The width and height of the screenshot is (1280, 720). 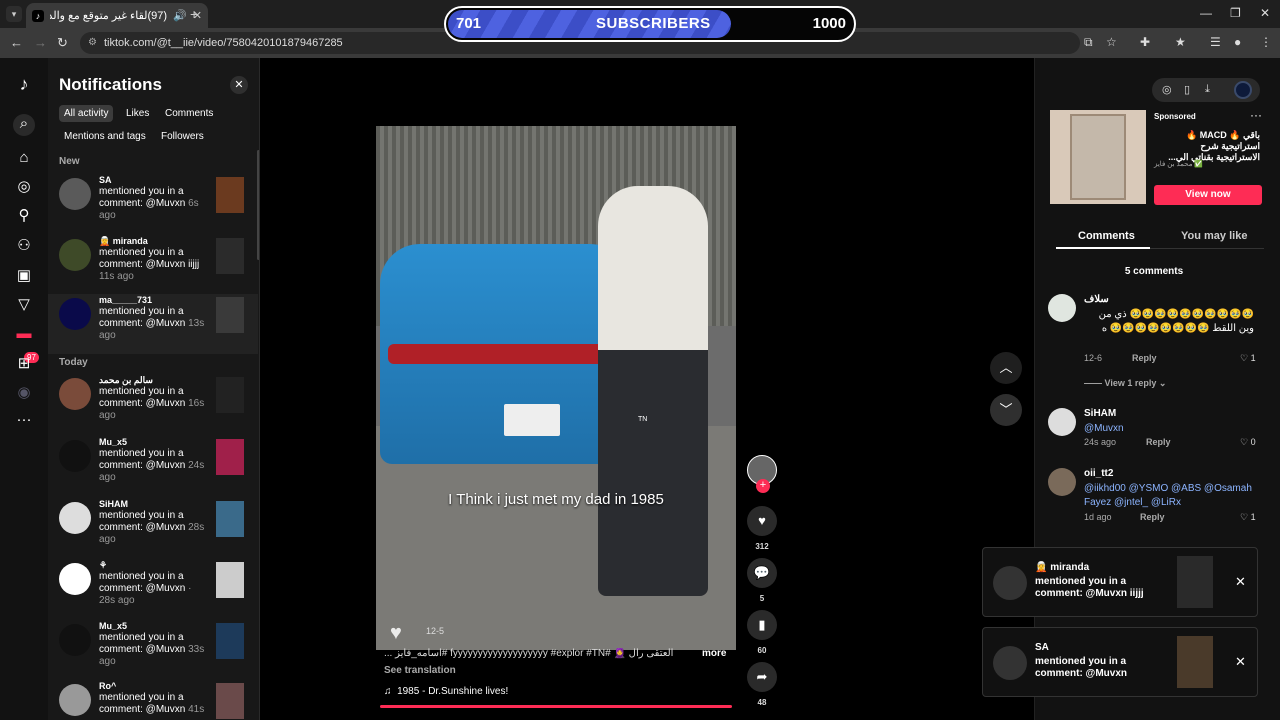 What do you see at coordinates (1265, 13) in the screenshot?
I see `window-close-icon: ✕` at bounding box center [1265, 13].